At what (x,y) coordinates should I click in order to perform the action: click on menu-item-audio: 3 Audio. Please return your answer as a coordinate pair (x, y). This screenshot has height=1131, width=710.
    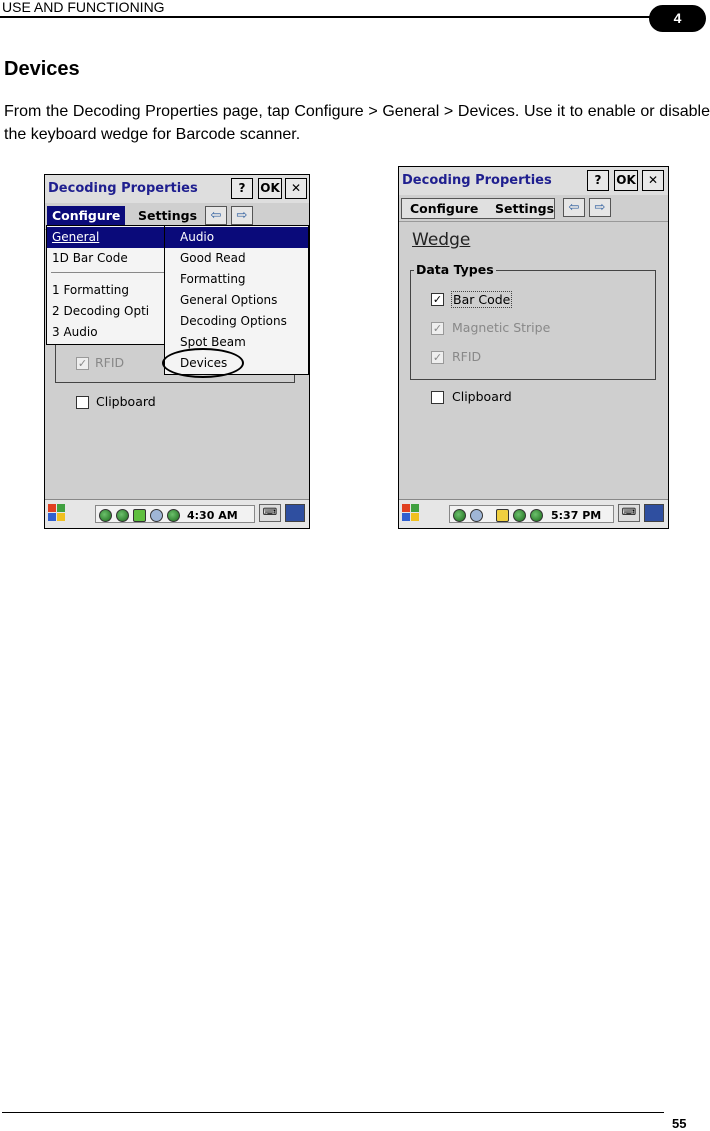
    Looking at the image, I should click on (110, 332).